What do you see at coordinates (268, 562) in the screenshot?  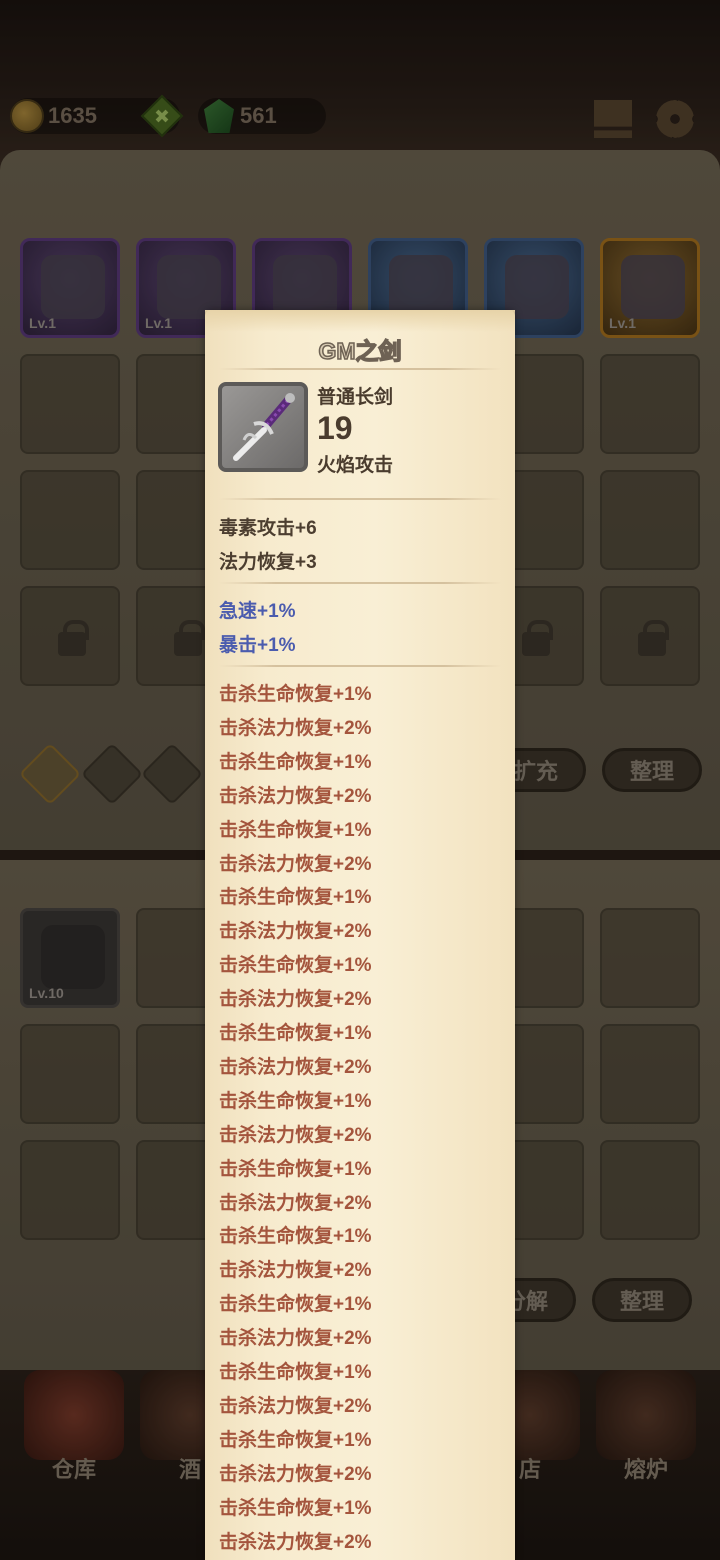 I see `base-stat: 法力恢复+3` at bounding box center [268, 562].